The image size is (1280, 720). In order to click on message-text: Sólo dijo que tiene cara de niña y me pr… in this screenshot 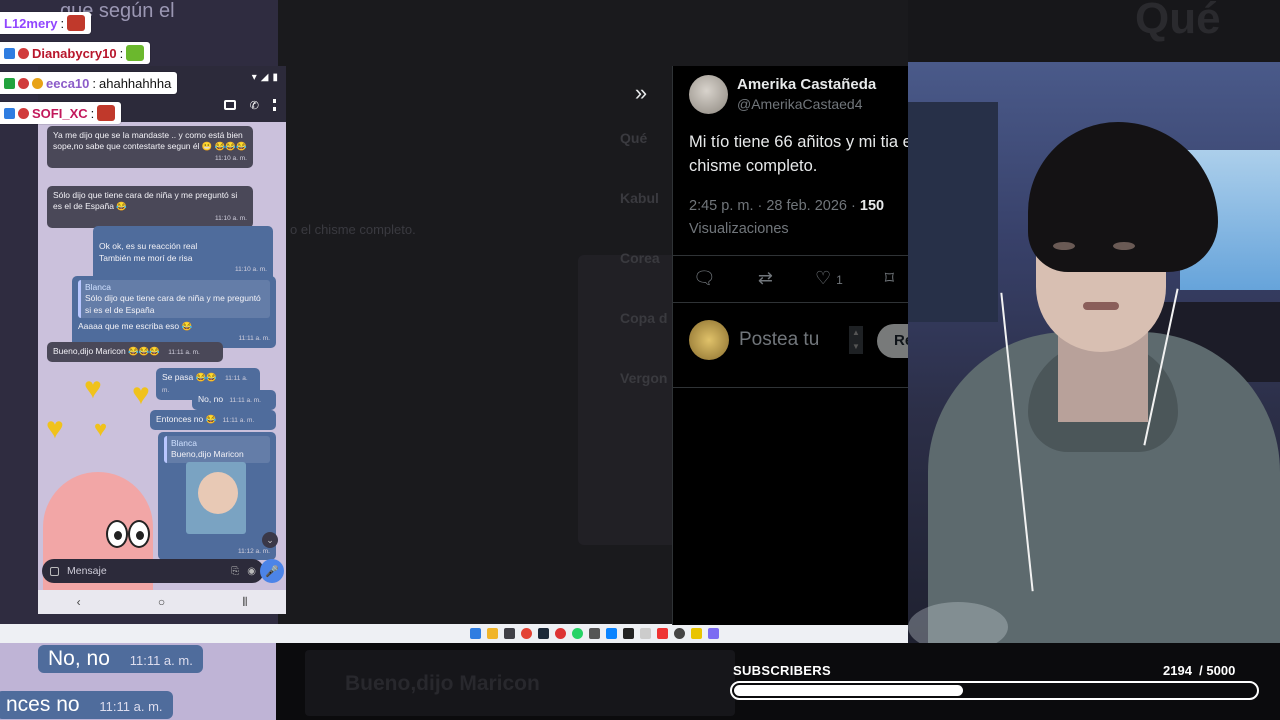, I will do `click(145, 201)`.